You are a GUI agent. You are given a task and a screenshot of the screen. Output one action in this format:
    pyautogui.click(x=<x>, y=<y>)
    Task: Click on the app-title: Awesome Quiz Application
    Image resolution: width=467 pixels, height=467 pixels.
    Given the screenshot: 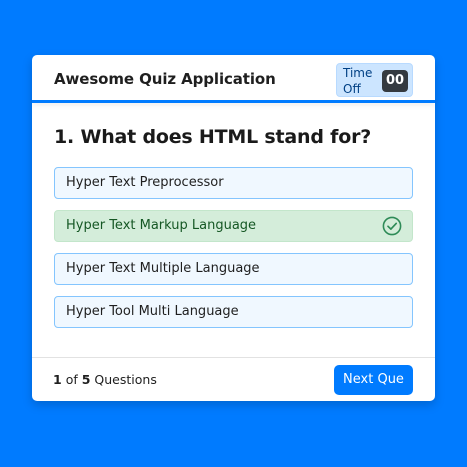 What is the action you would take?
    pyautogui.click(x=165, y=79)
    